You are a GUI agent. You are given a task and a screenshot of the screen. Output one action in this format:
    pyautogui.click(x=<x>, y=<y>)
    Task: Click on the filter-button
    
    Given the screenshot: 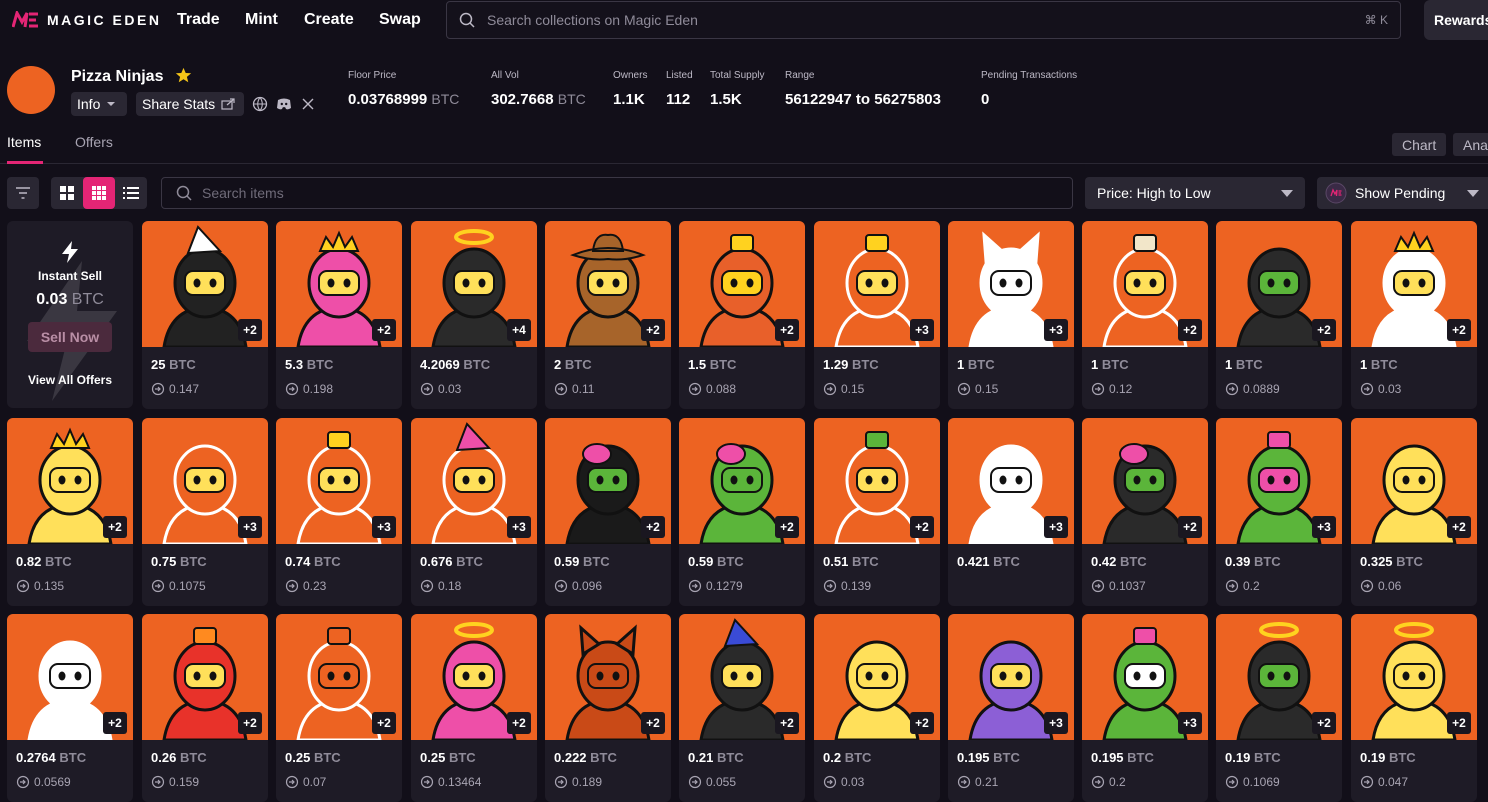 What is the action you would take?
    pyautogui.click(x=23, y=193)
    